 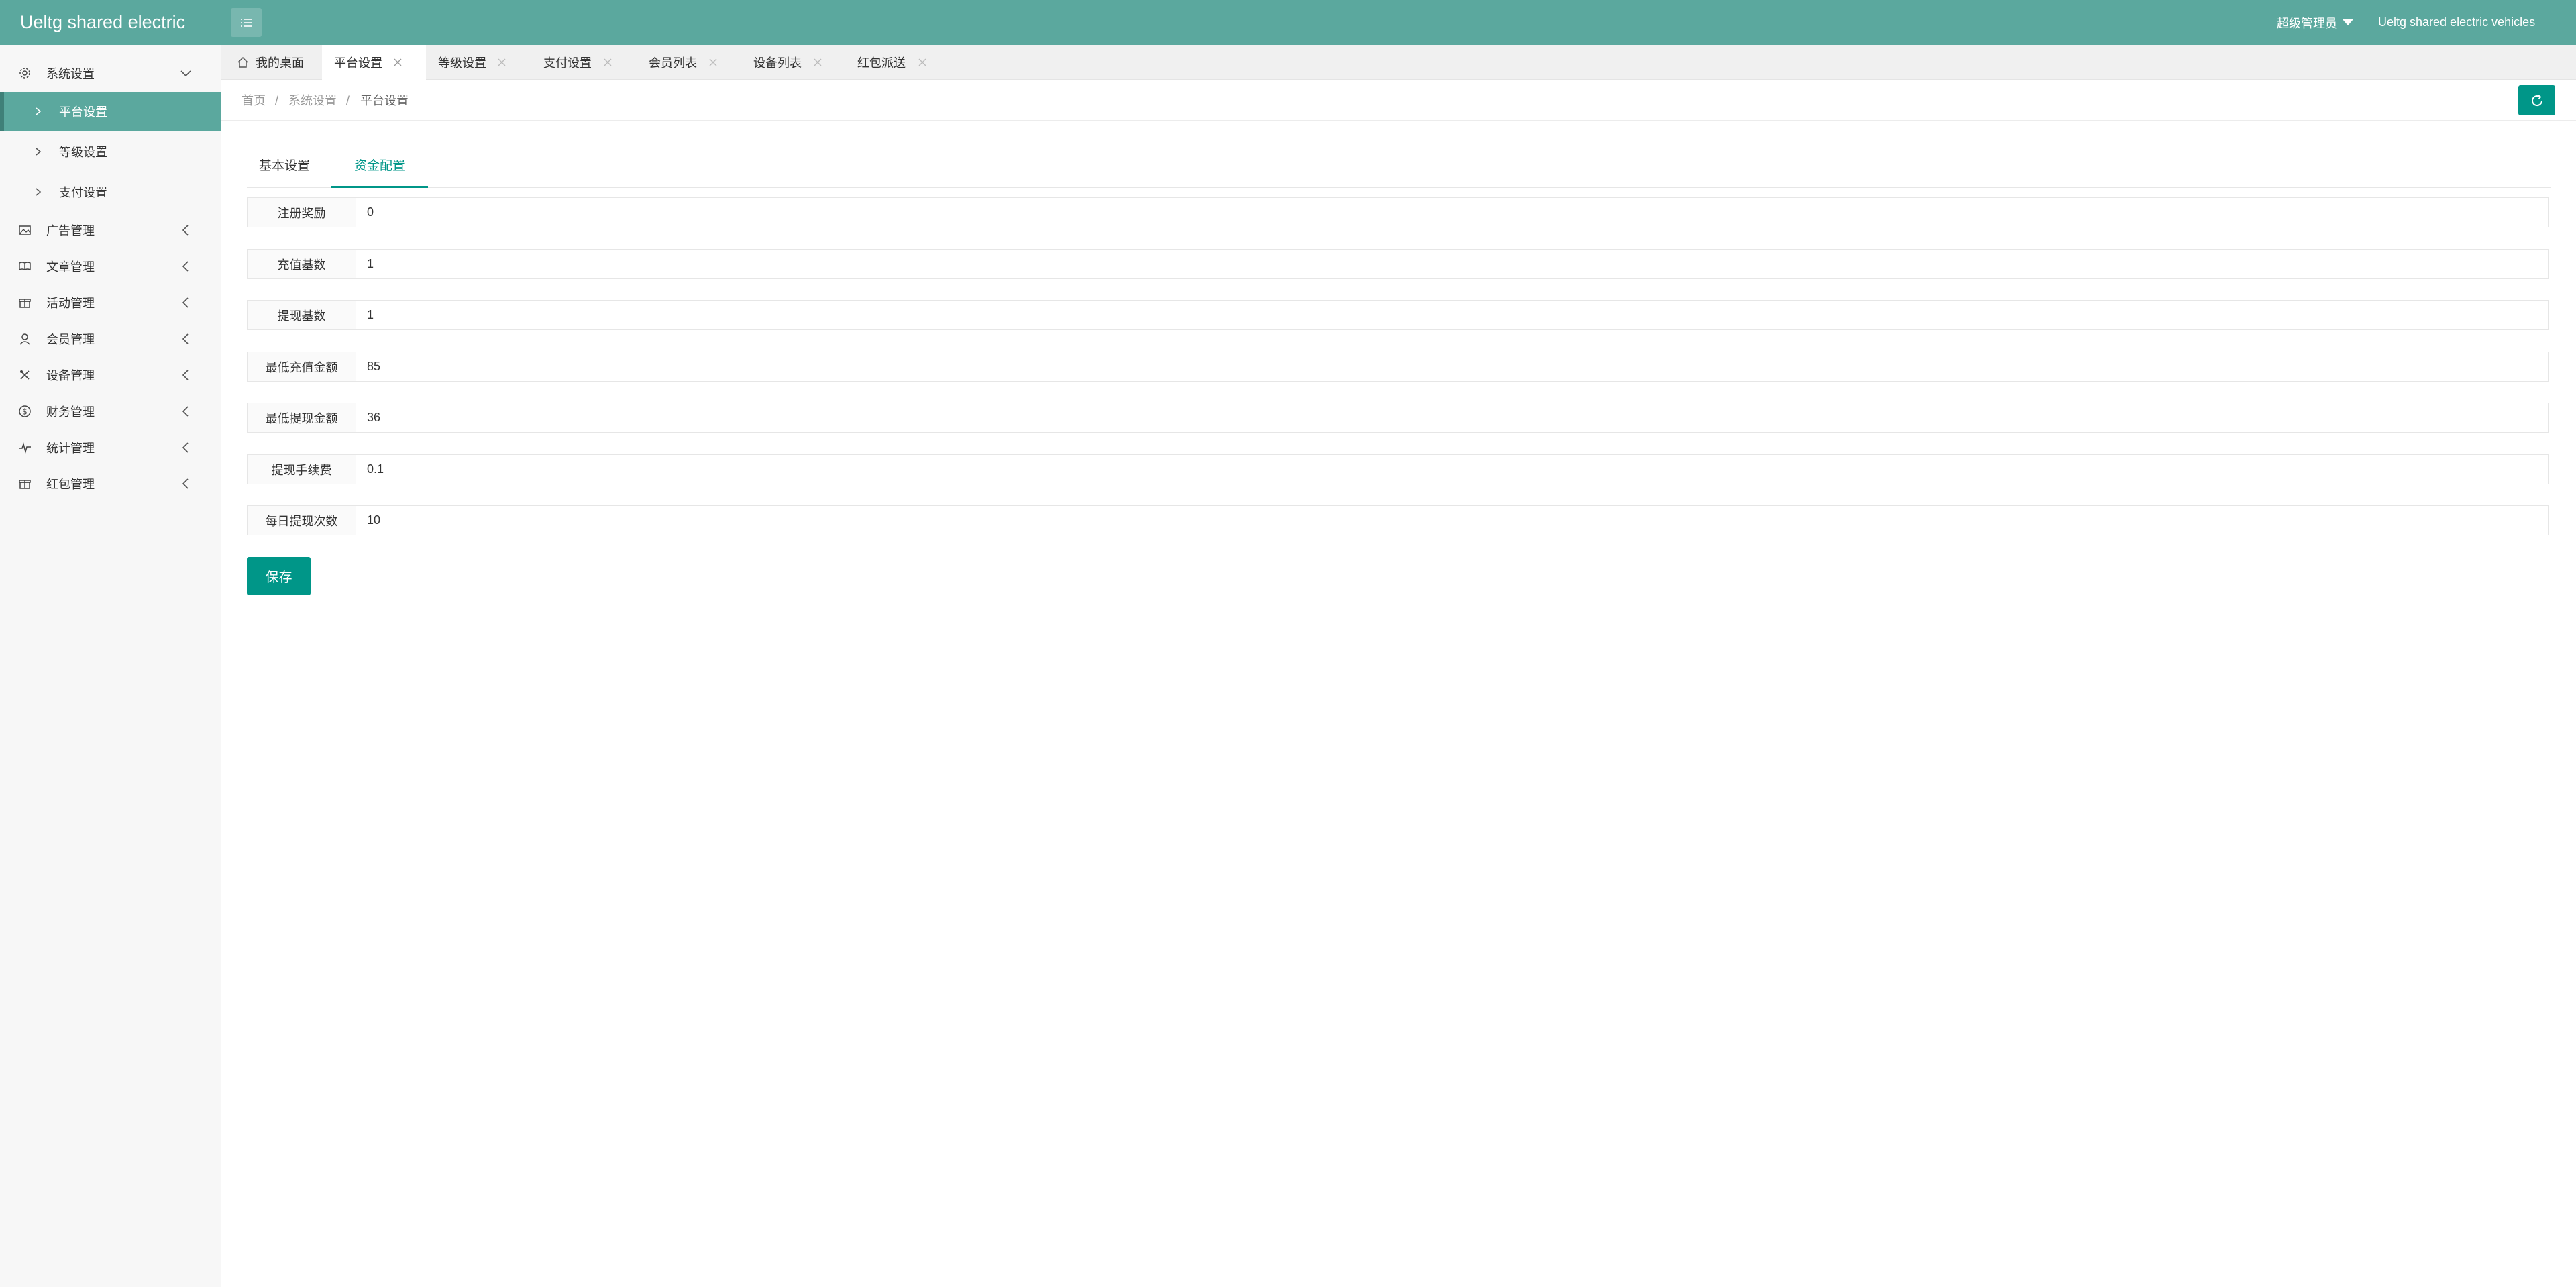 I want to click on sidebar-item-ads: 广告管理, so click(x=110, y=230).